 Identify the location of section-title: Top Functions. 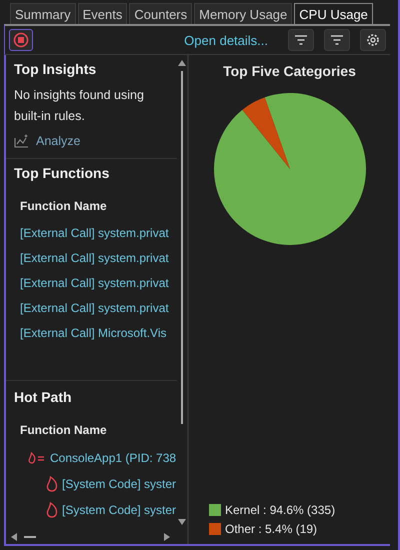
(62, 173).